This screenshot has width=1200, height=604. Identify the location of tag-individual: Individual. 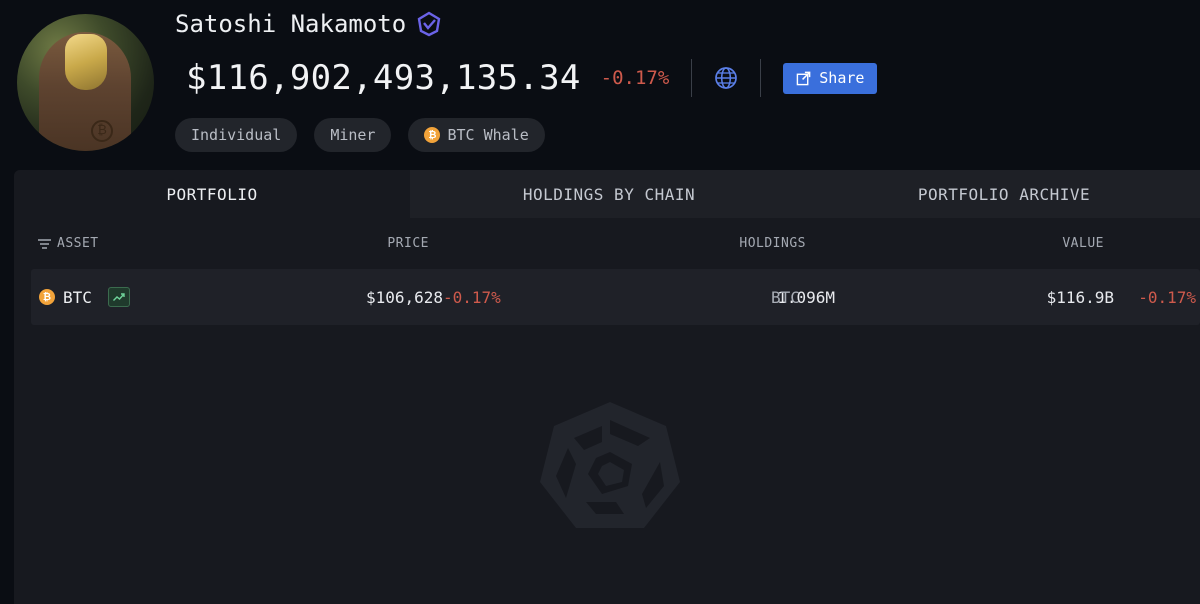
(236, 135).